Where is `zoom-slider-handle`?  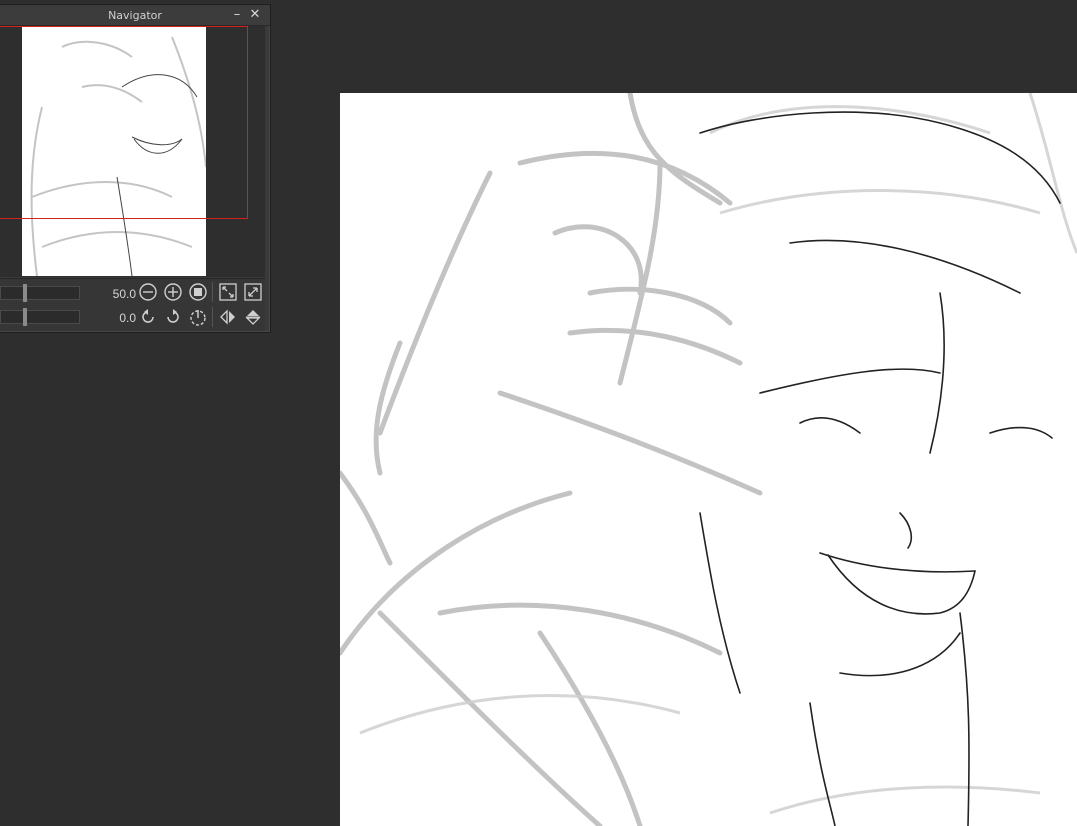
zoom-slider-handle is located at coordinates (25, 293).